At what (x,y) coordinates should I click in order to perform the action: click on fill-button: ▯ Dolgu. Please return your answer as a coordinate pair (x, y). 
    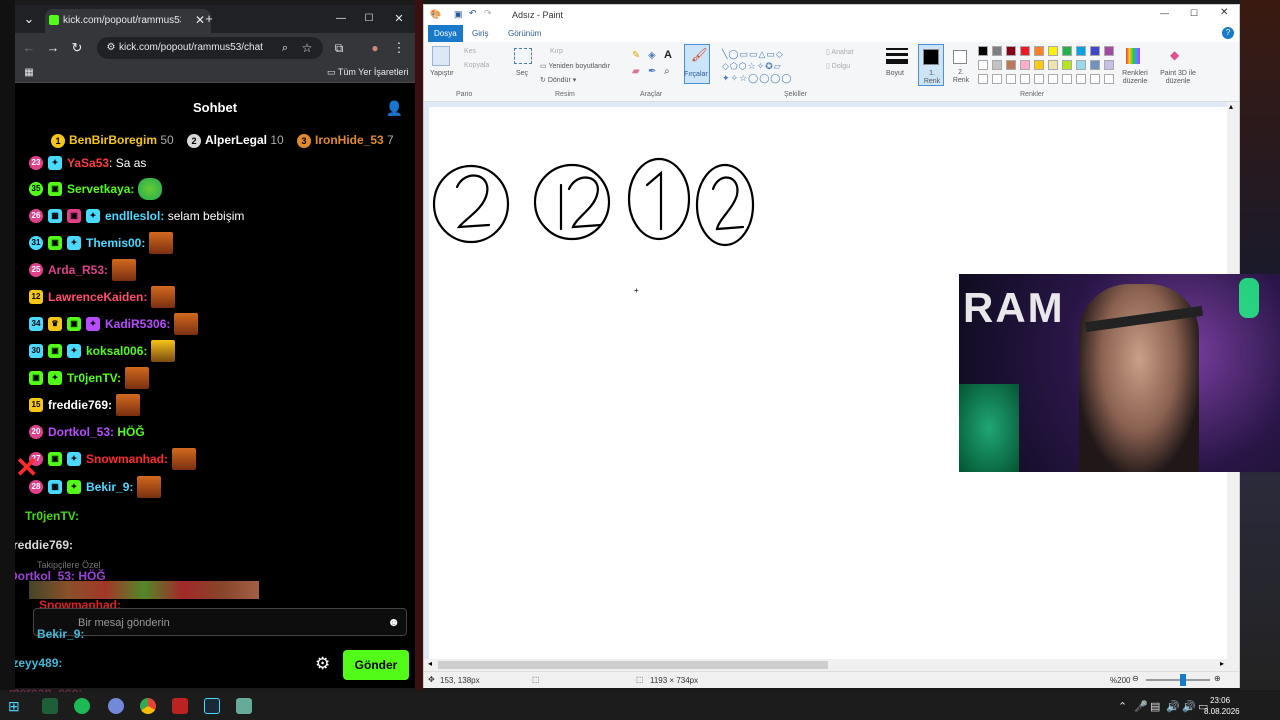
    Looking at the image, I should click on (838, 66).